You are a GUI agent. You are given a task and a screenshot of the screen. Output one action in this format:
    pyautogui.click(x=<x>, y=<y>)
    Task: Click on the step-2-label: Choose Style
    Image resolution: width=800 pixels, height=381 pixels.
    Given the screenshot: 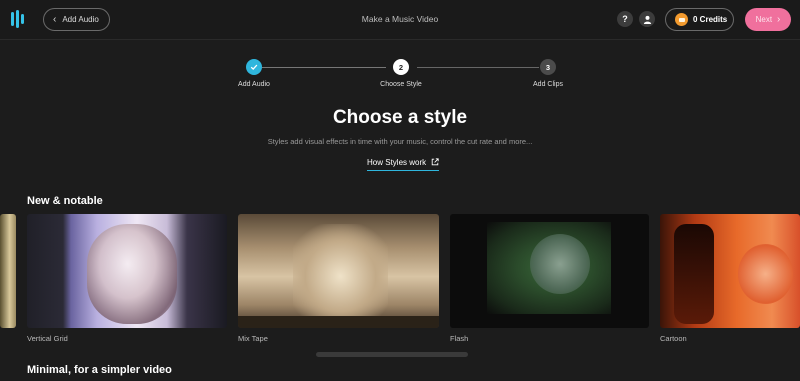 What is the action you would take?
    pyautogui.click(x=401, y=84)
    